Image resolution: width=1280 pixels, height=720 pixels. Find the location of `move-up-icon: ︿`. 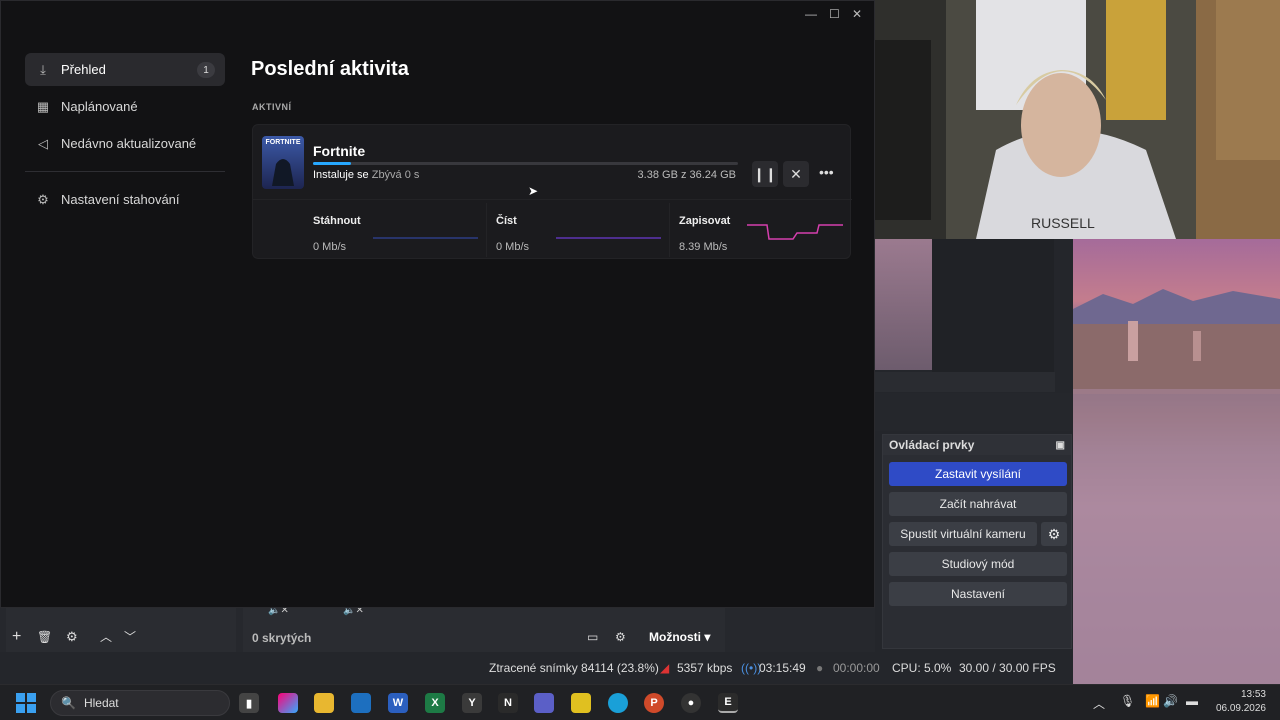

move-up-icon: ︿ is located at coordinates (106, 636).